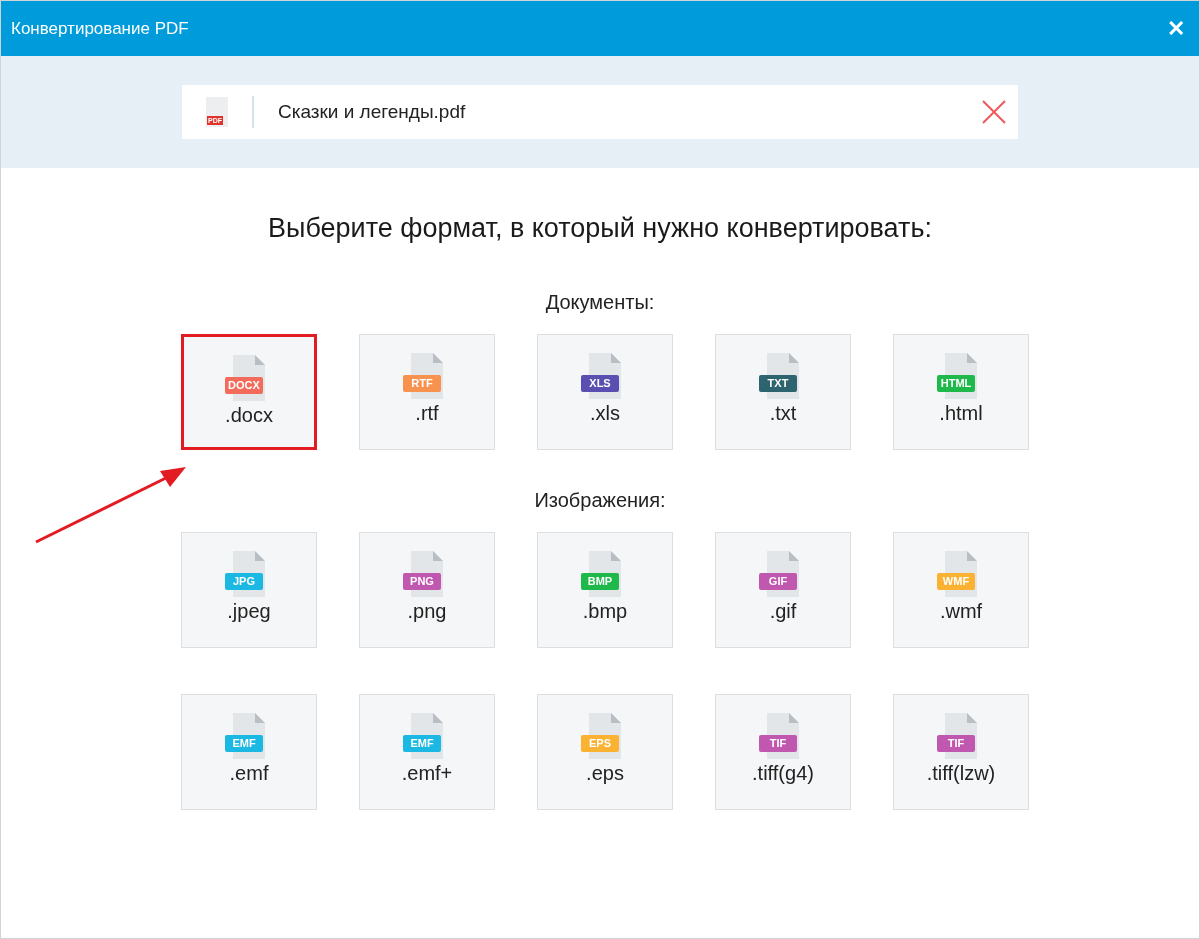  I want to click on format-tag: JPG, so click(244, 581).